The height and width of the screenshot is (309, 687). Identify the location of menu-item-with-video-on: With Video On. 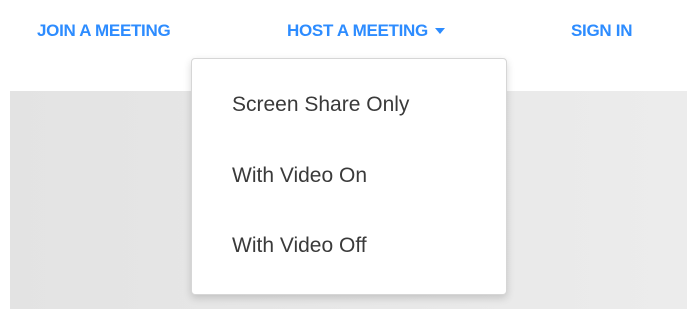
(299, 176).